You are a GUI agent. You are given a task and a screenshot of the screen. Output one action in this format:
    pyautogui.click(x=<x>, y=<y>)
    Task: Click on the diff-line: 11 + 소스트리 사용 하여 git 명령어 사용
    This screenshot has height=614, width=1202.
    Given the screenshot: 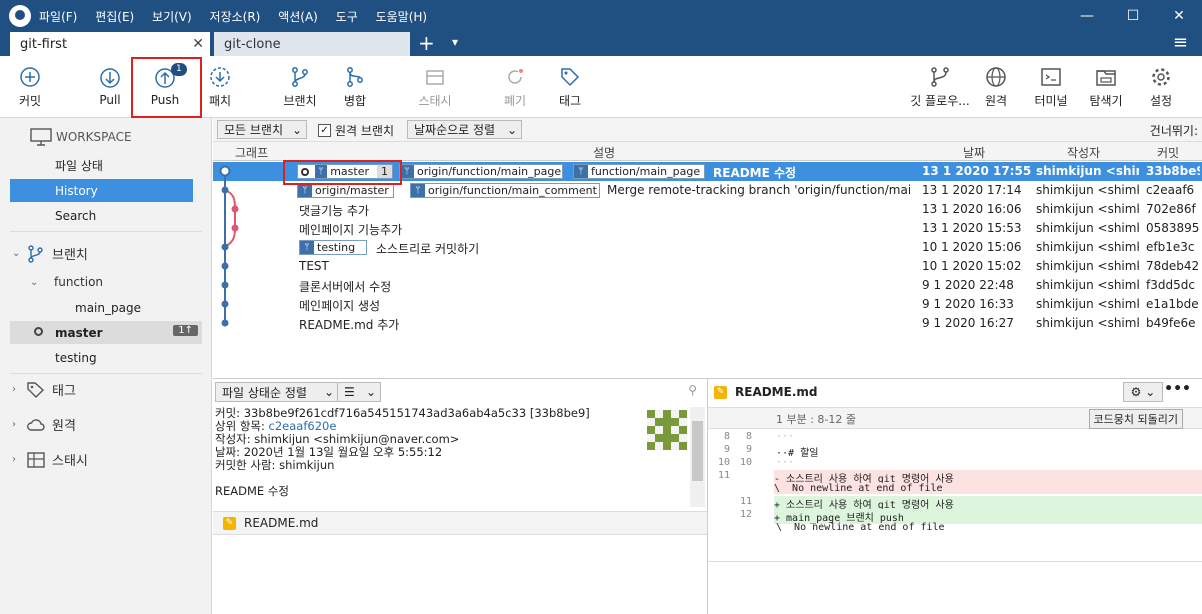 What is the action you would take?
    pyautogui.click(x=955, y=503)
    